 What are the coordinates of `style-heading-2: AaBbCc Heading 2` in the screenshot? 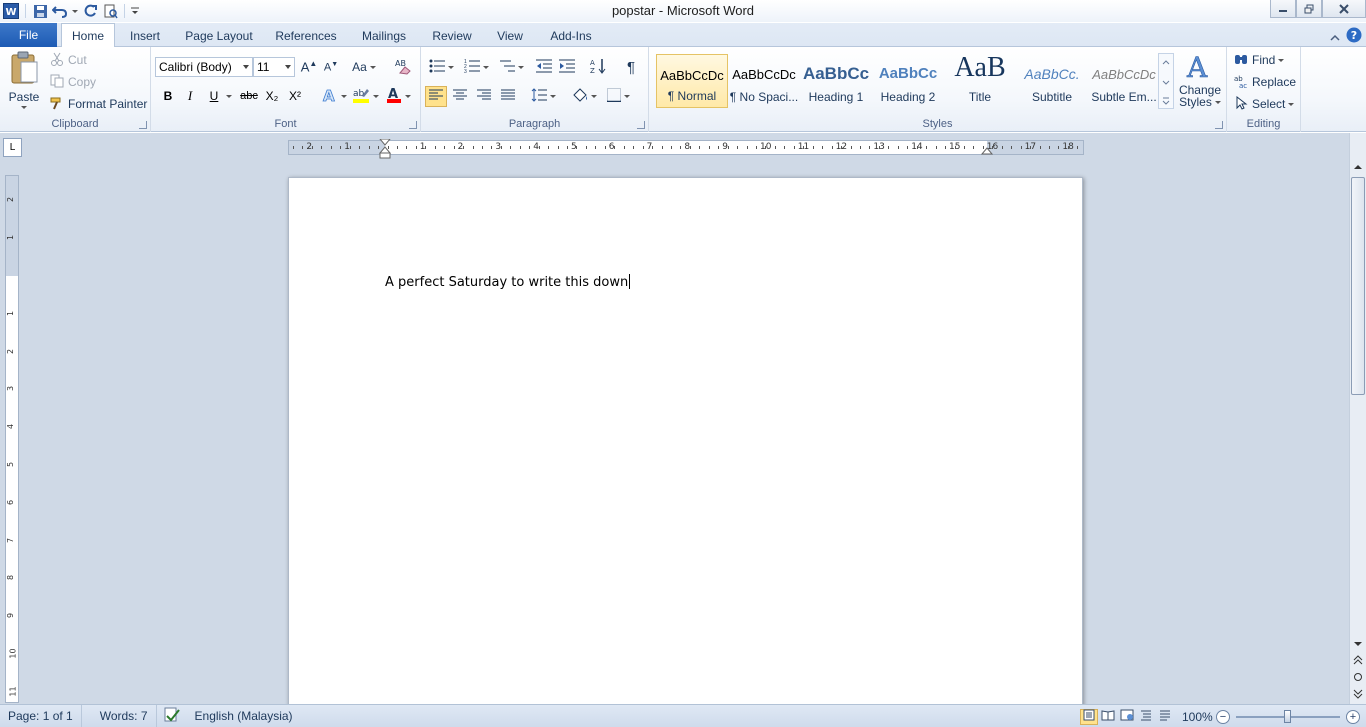 It's located at (908, 81).